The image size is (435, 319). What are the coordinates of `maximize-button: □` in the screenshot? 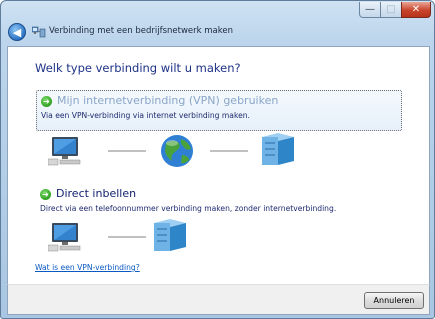 It's located at (391, 10).